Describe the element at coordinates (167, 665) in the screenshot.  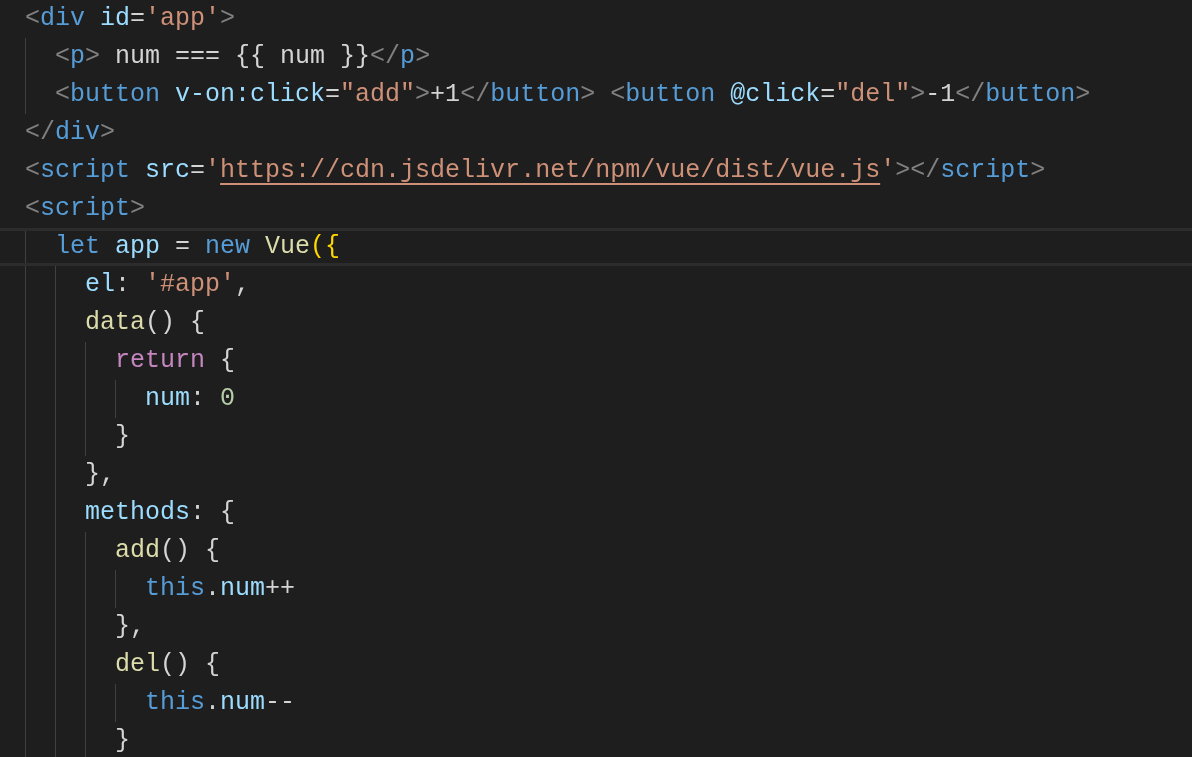
I see `code-line: del() {` at that location.